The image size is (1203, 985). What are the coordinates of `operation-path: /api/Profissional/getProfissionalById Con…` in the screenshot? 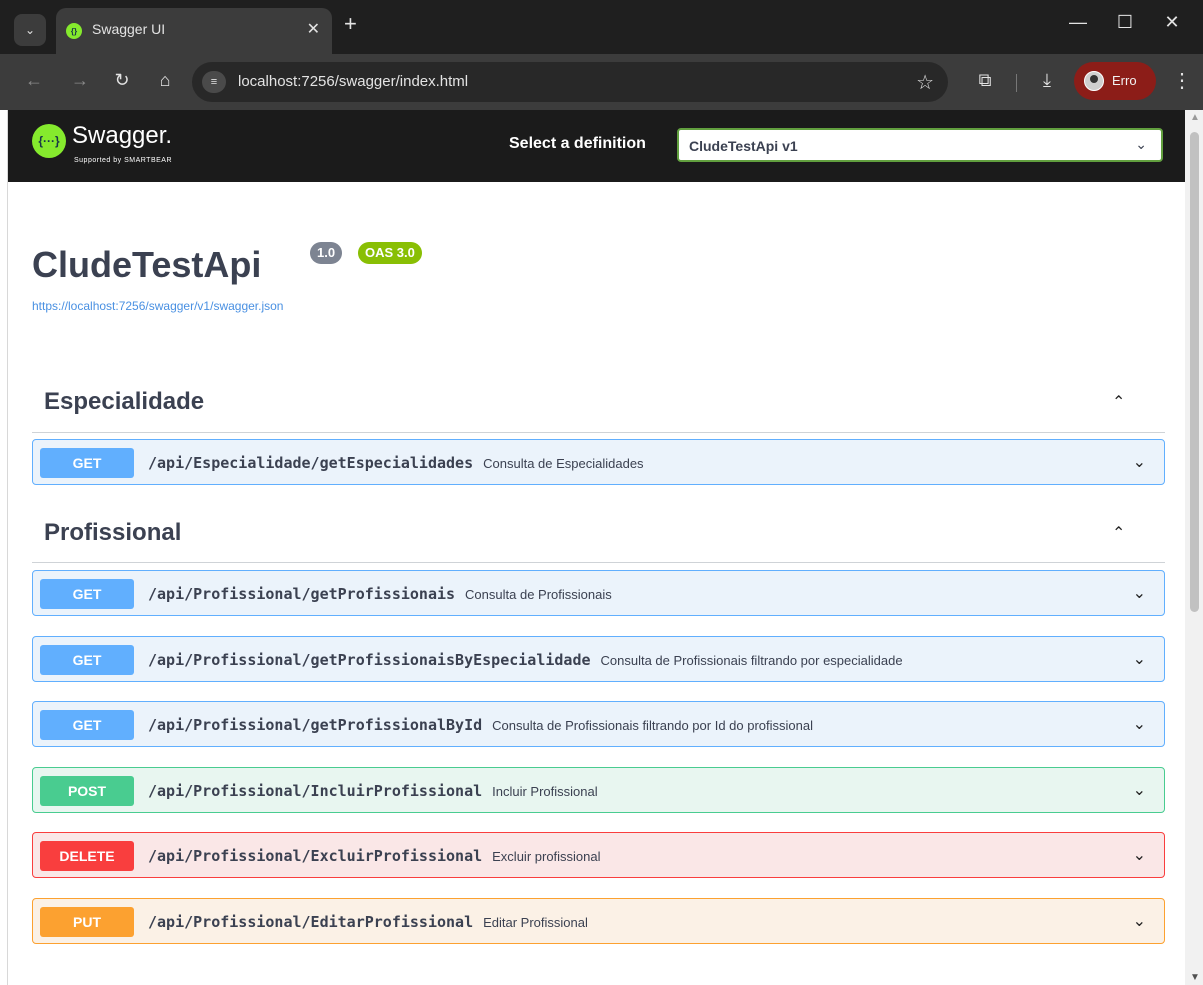 It's located at (480, 725).